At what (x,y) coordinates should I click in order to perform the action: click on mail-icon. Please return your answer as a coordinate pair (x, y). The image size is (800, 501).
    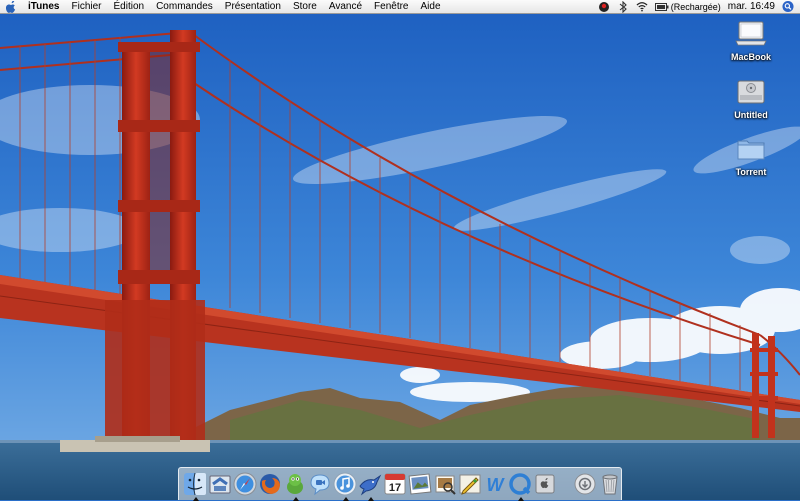
    Looking at the image, I should click on (220, 484).